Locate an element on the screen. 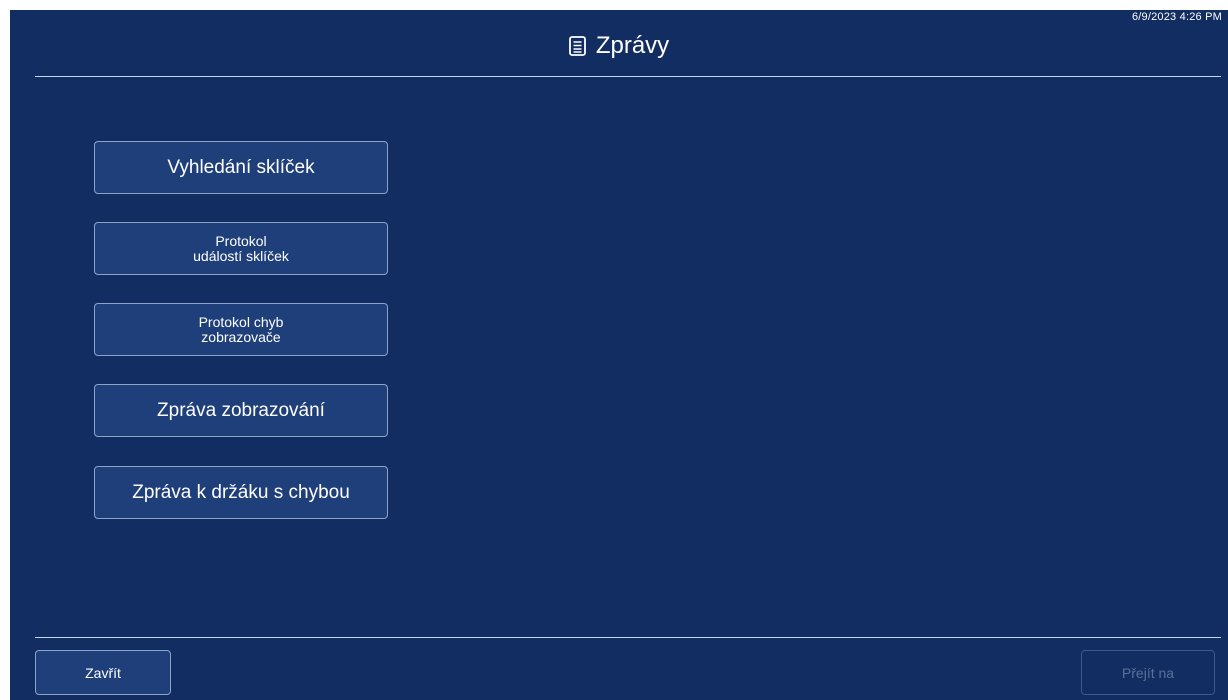  imager-error-log-label: Protokol chyb zobrazovače is located at coordinates (241, 329).